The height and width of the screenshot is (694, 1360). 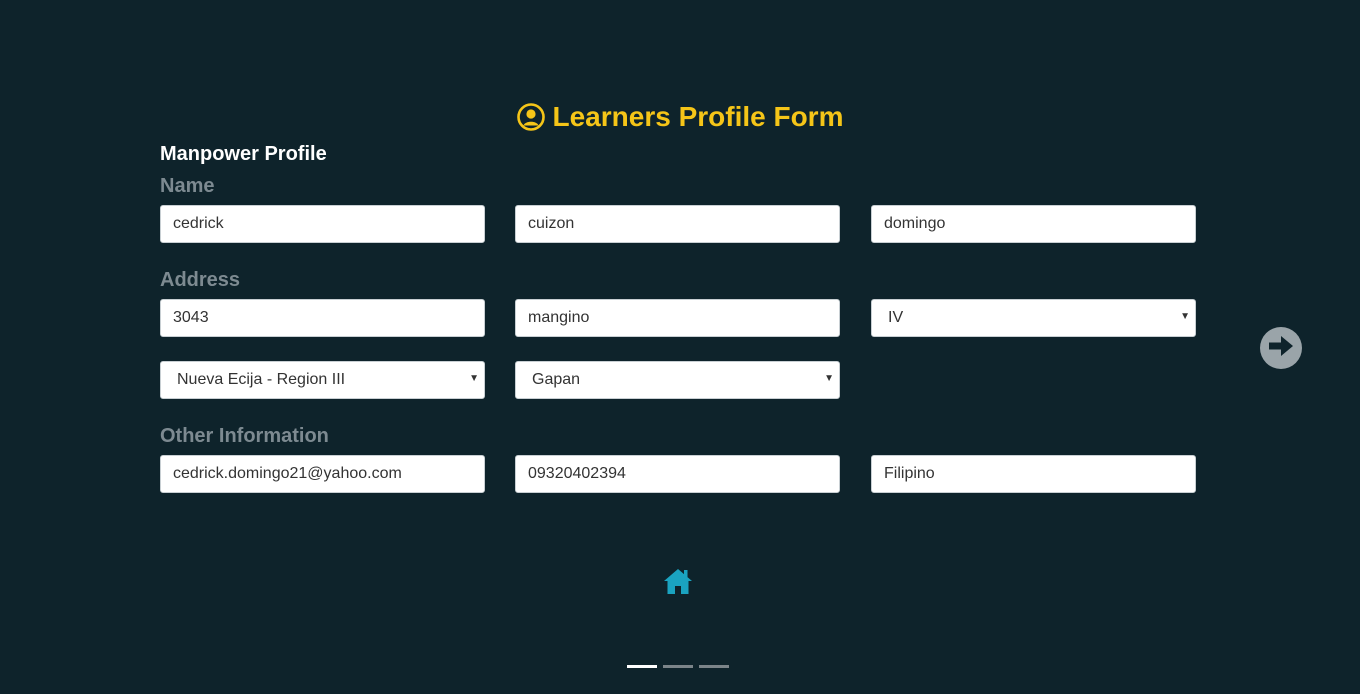 I want to click on home-button, so click(x=678, y=581).